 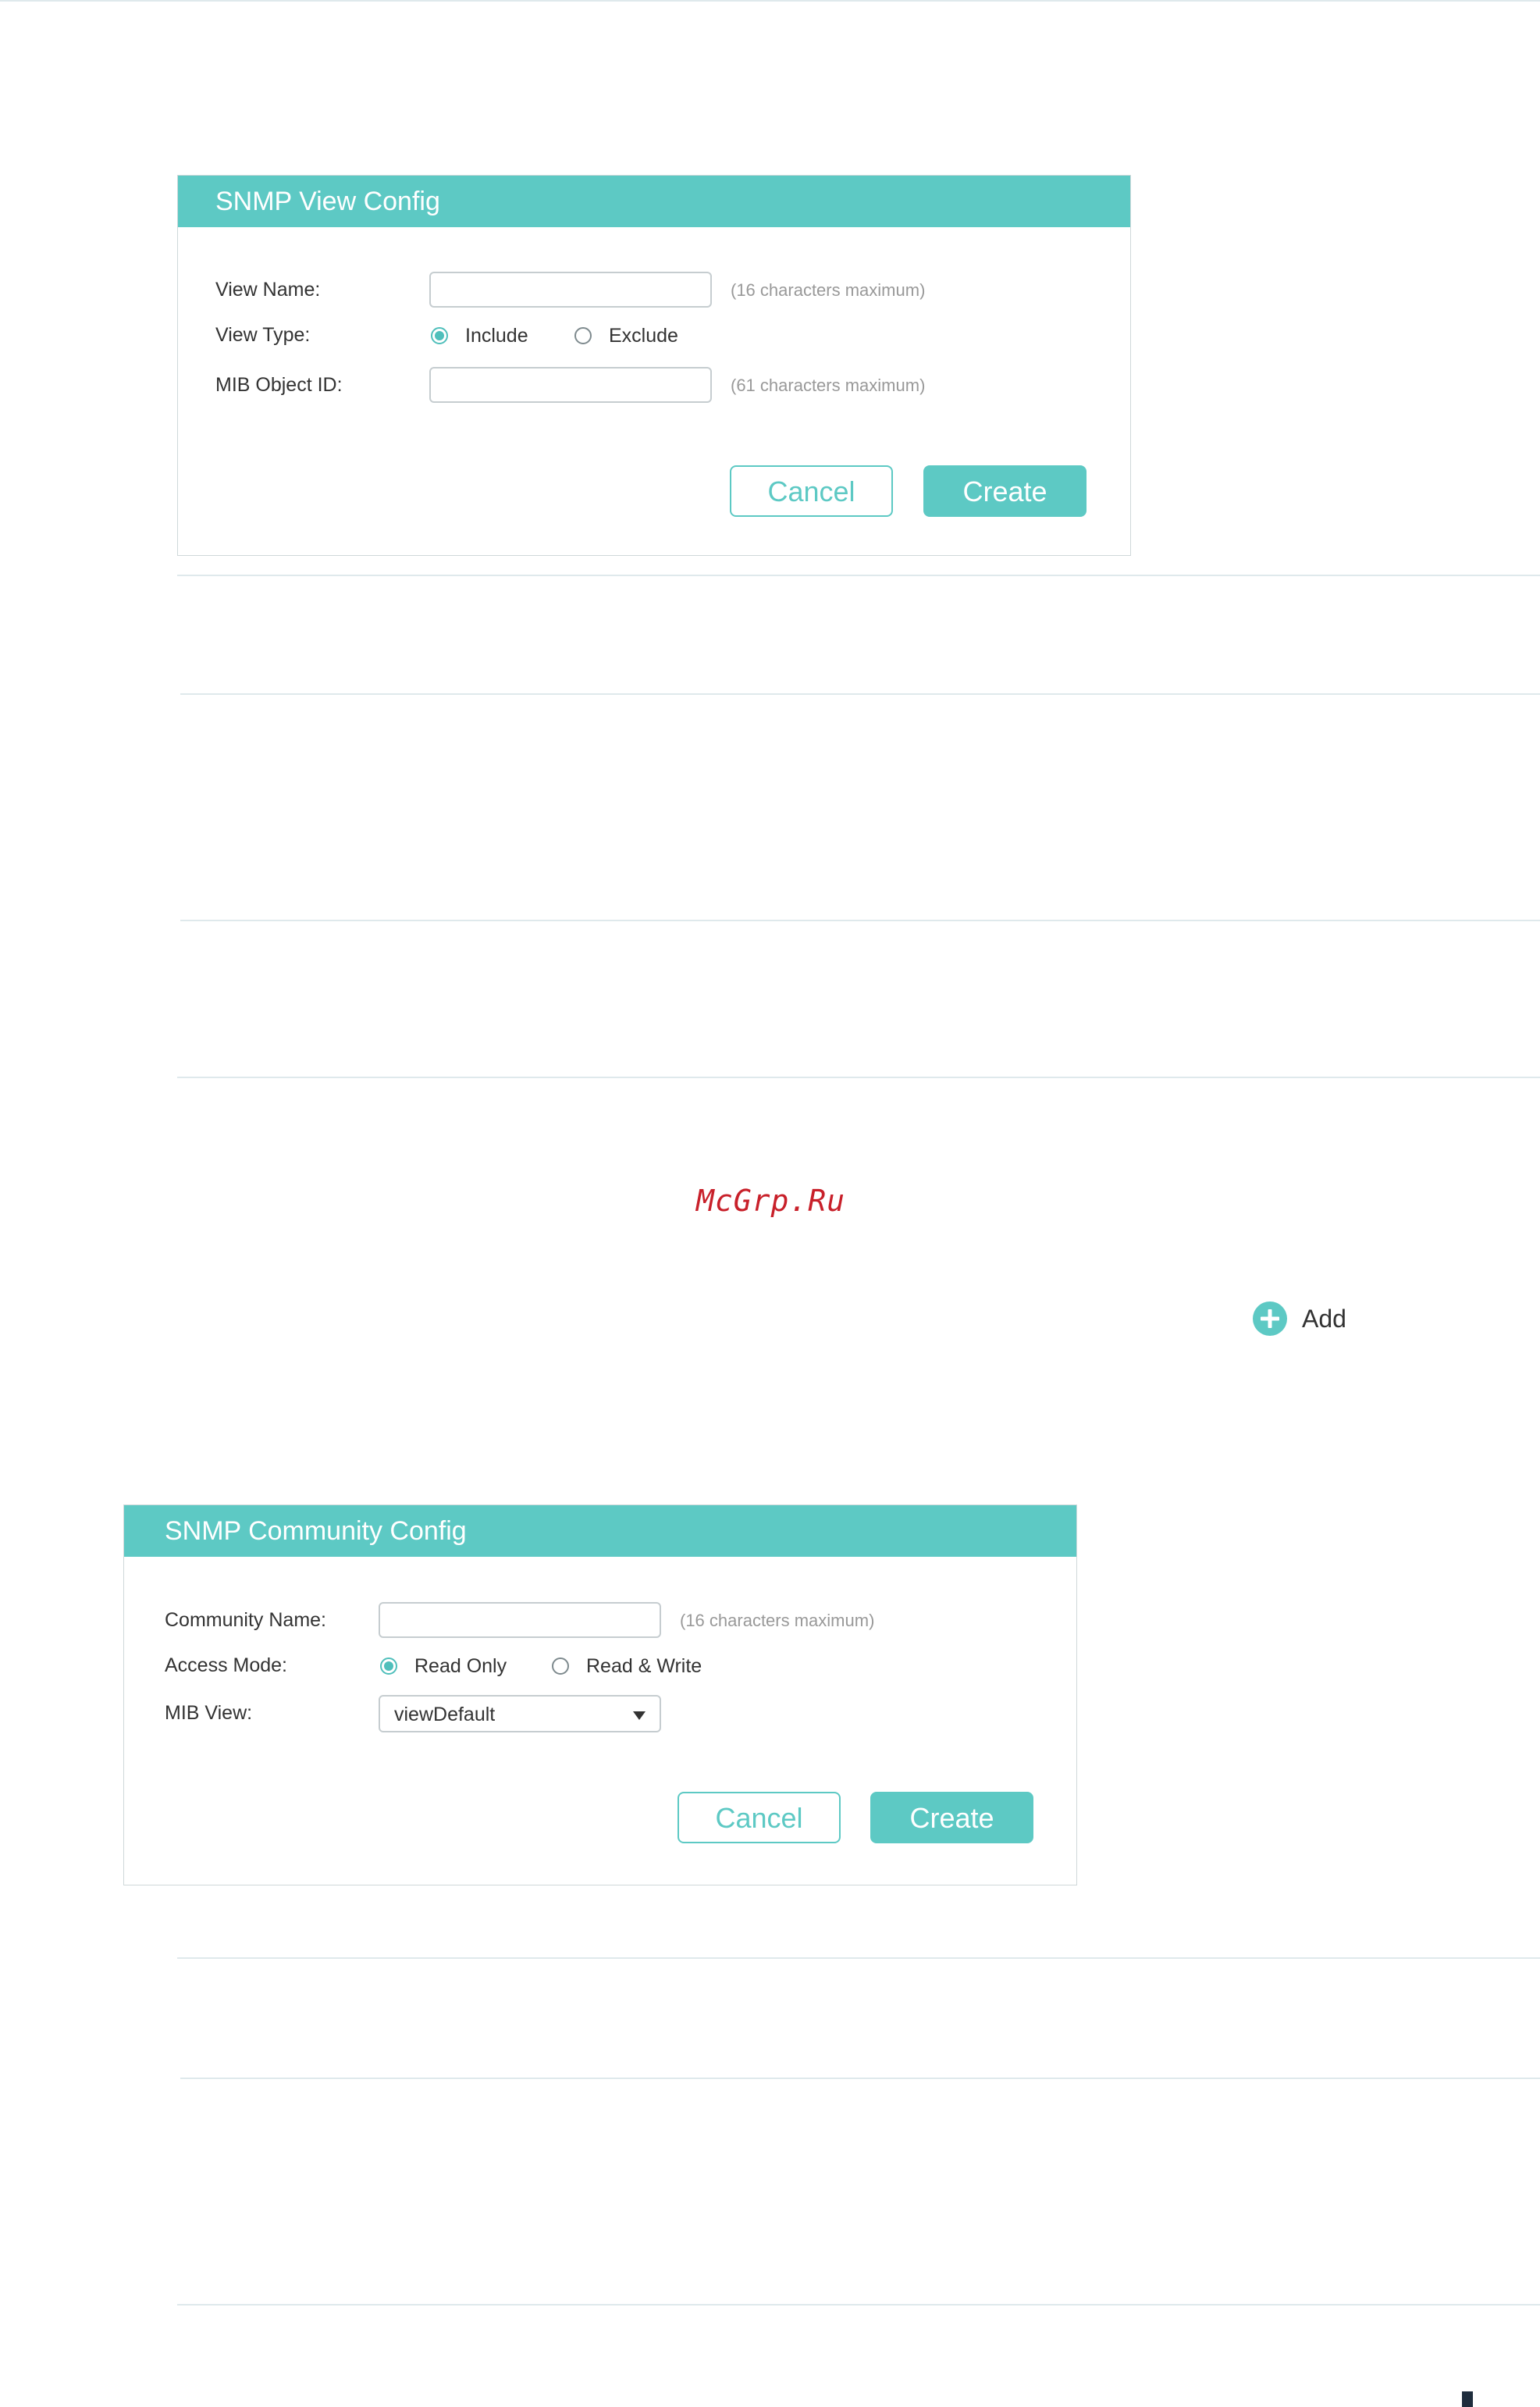 I want to click on page-corner-mark, so click(x=1467, y=2399).